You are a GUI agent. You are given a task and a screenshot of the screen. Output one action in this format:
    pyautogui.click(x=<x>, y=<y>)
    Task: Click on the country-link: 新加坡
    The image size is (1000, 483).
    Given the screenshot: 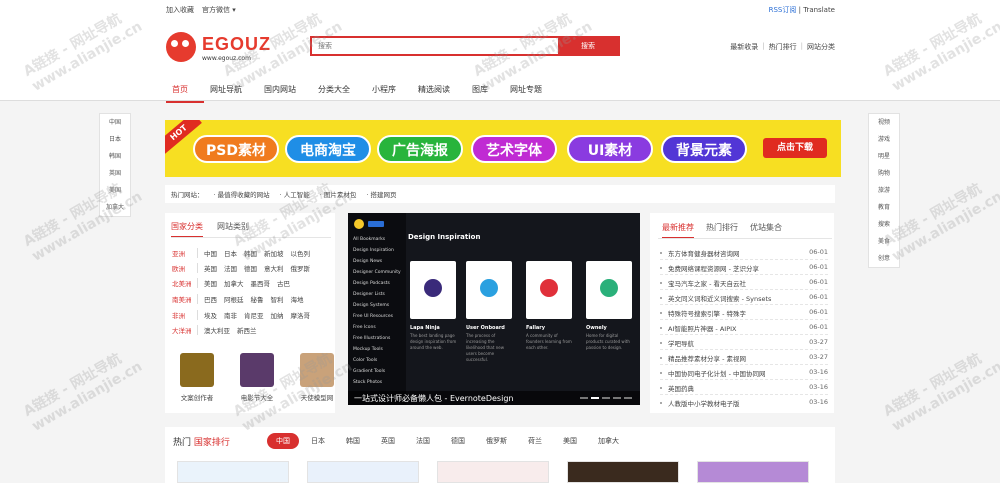 What is the action you would take?
    pyautogui.click(x=274, y=253)
    